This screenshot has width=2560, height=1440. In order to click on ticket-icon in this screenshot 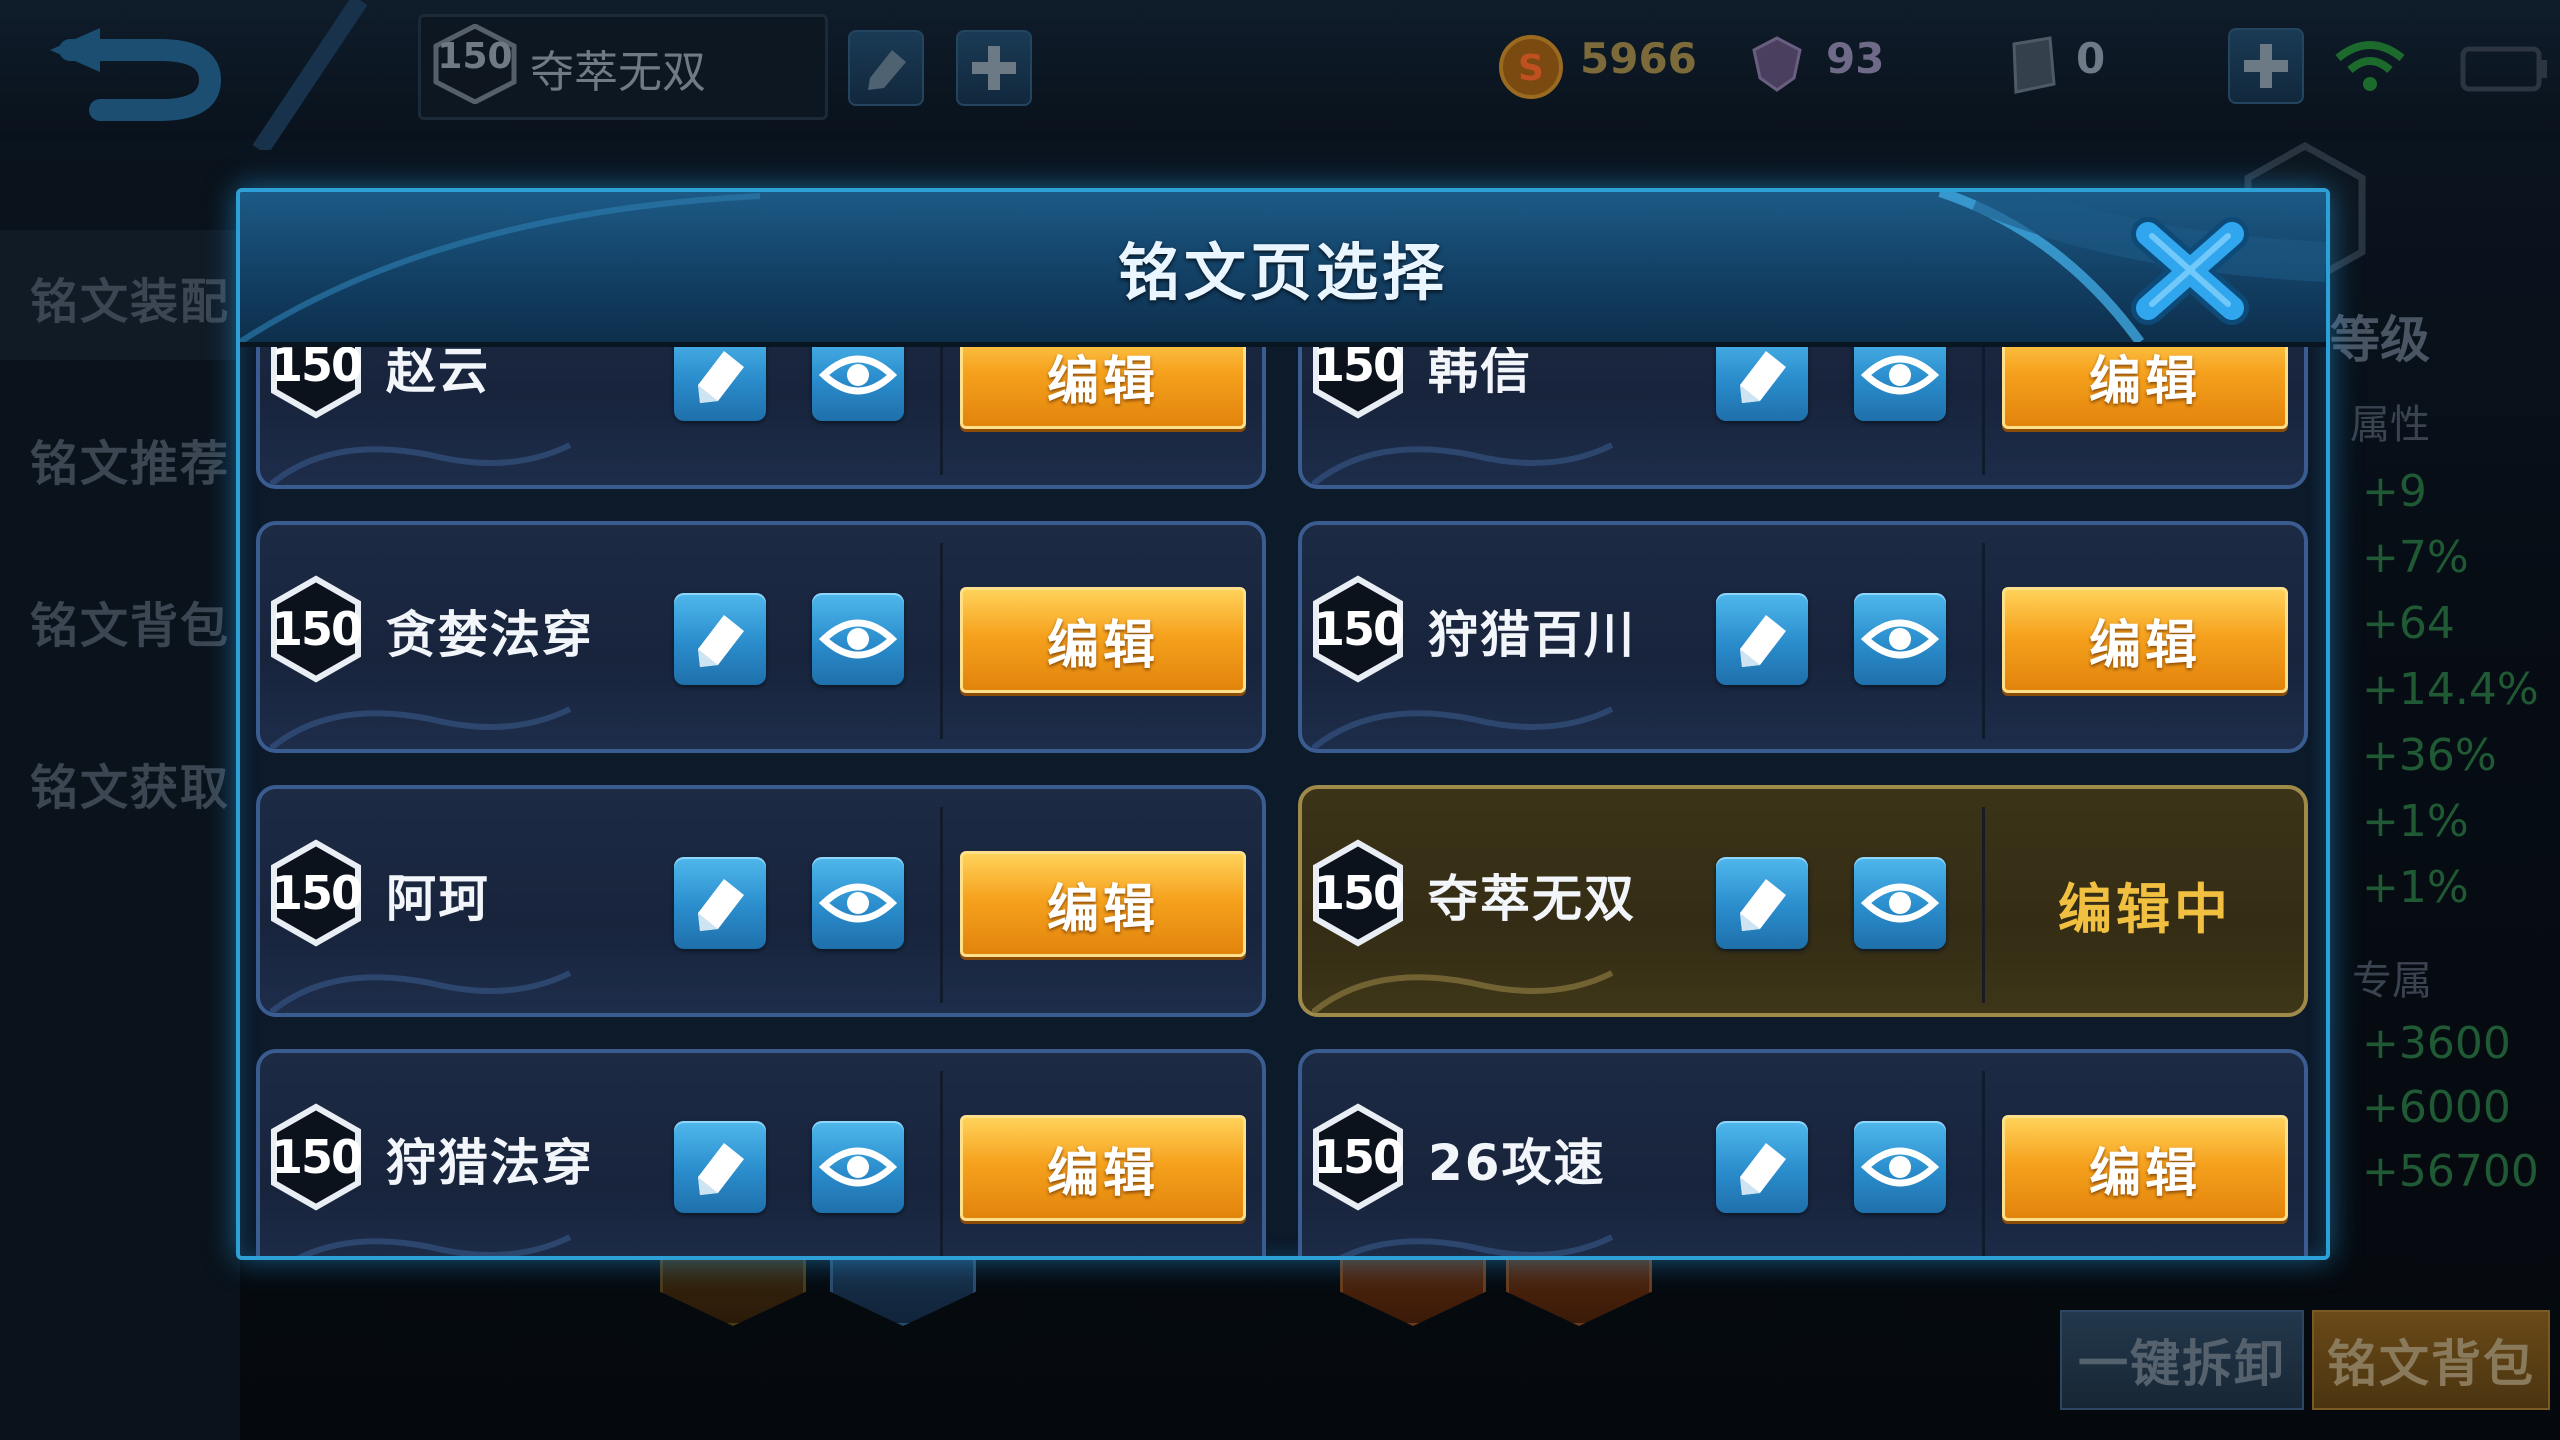, I will do `click(2034, 65)`.